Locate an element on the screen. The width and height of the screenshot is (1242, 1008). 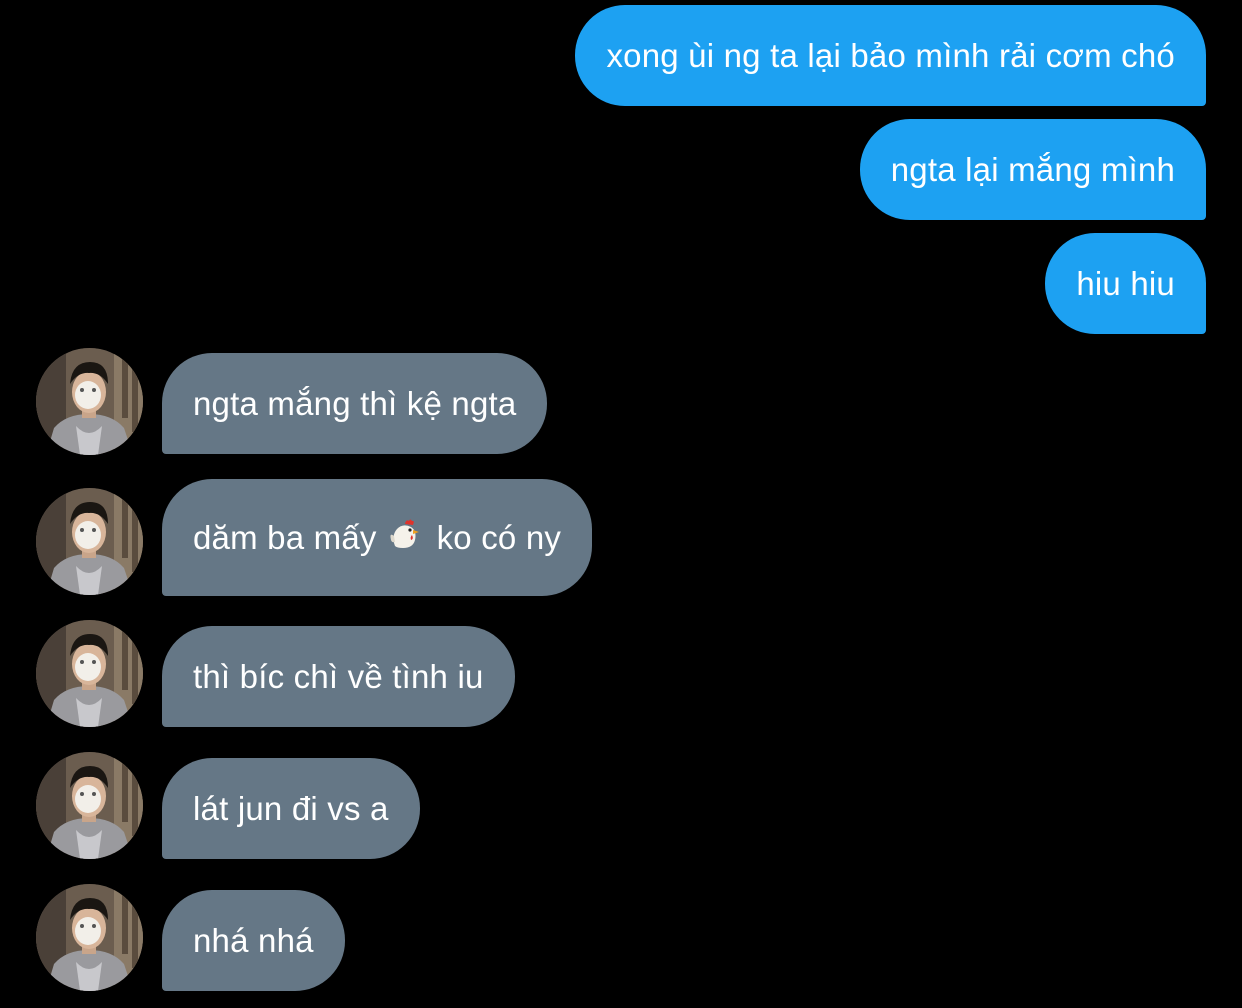
message-text: dăm ba mấy is located at coordinates (285, 537).